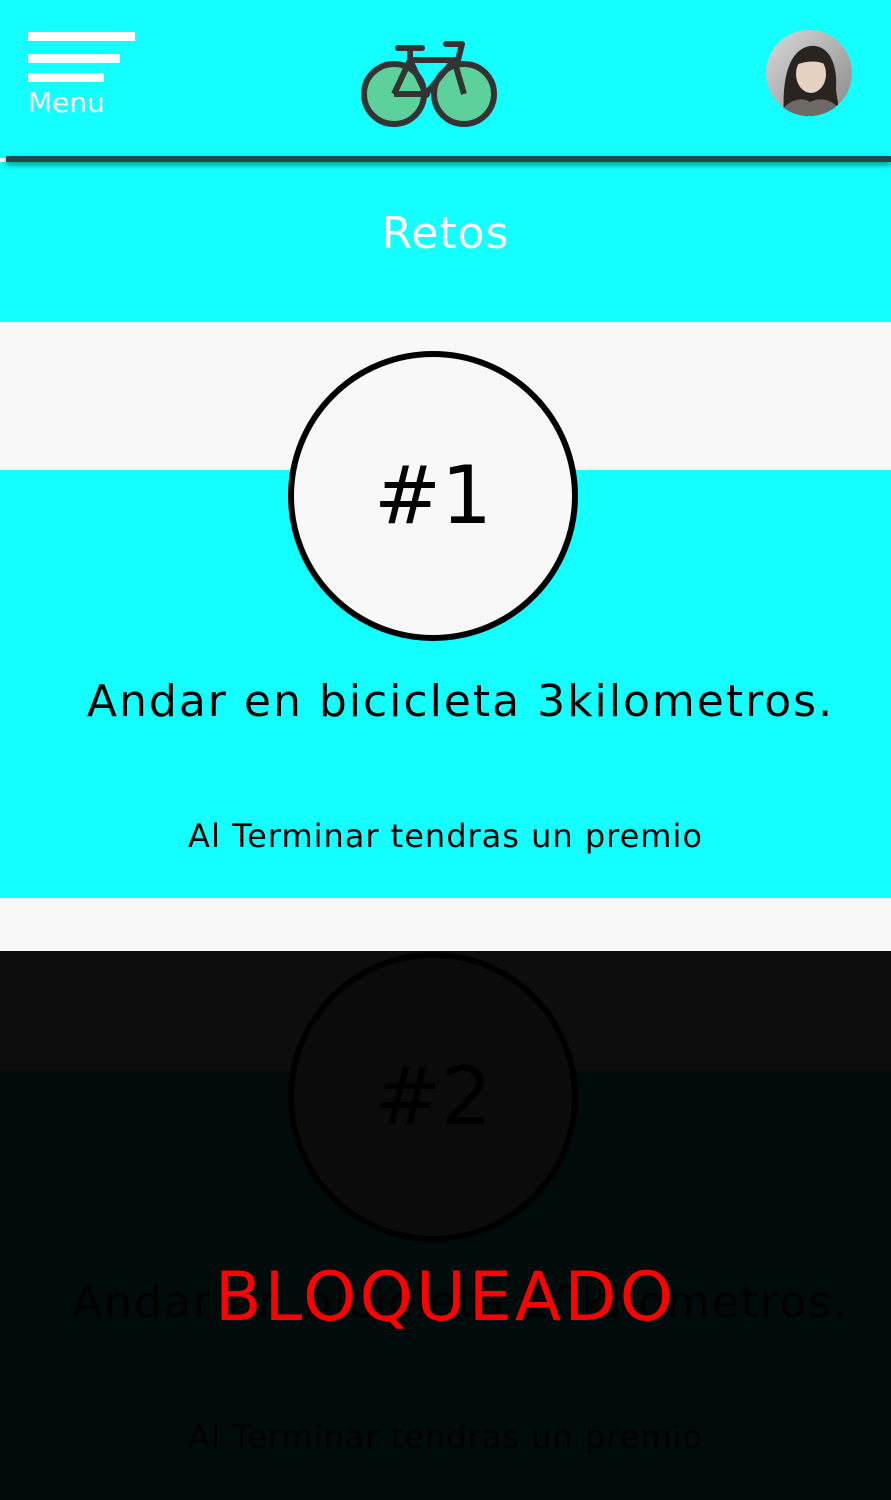  Describe the element at coordinates (448, 159) in the screenshot. I see `header-divider` at that location.